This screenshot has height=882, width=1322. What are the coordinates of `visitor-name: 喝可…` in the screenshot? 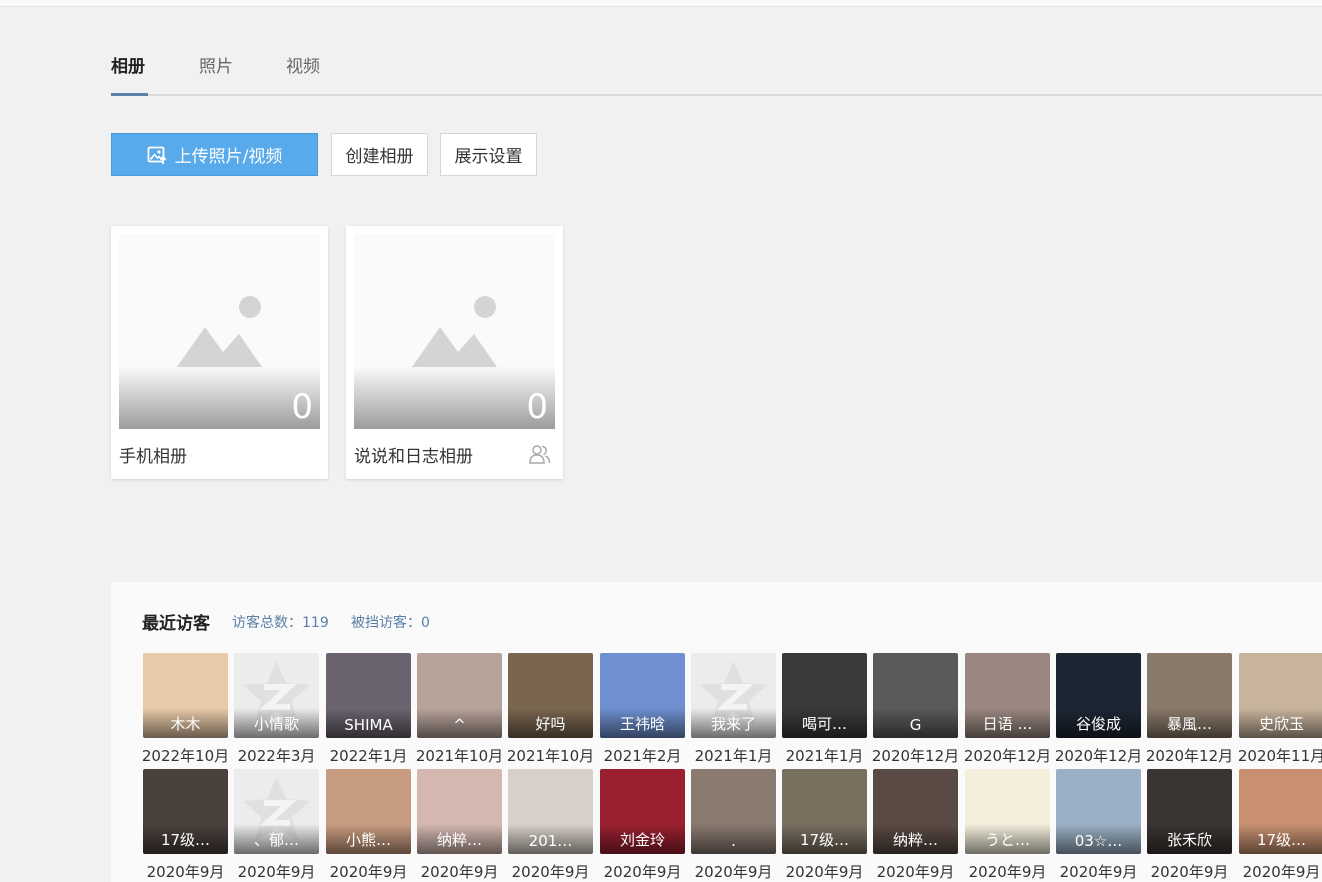 It's located at (824, 724).